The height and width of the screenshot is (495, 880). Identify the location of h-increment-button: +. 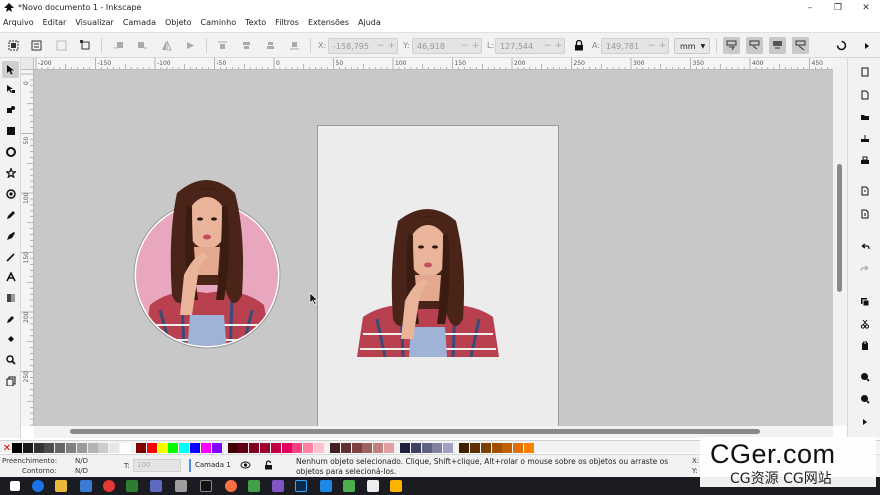
(662, 46).